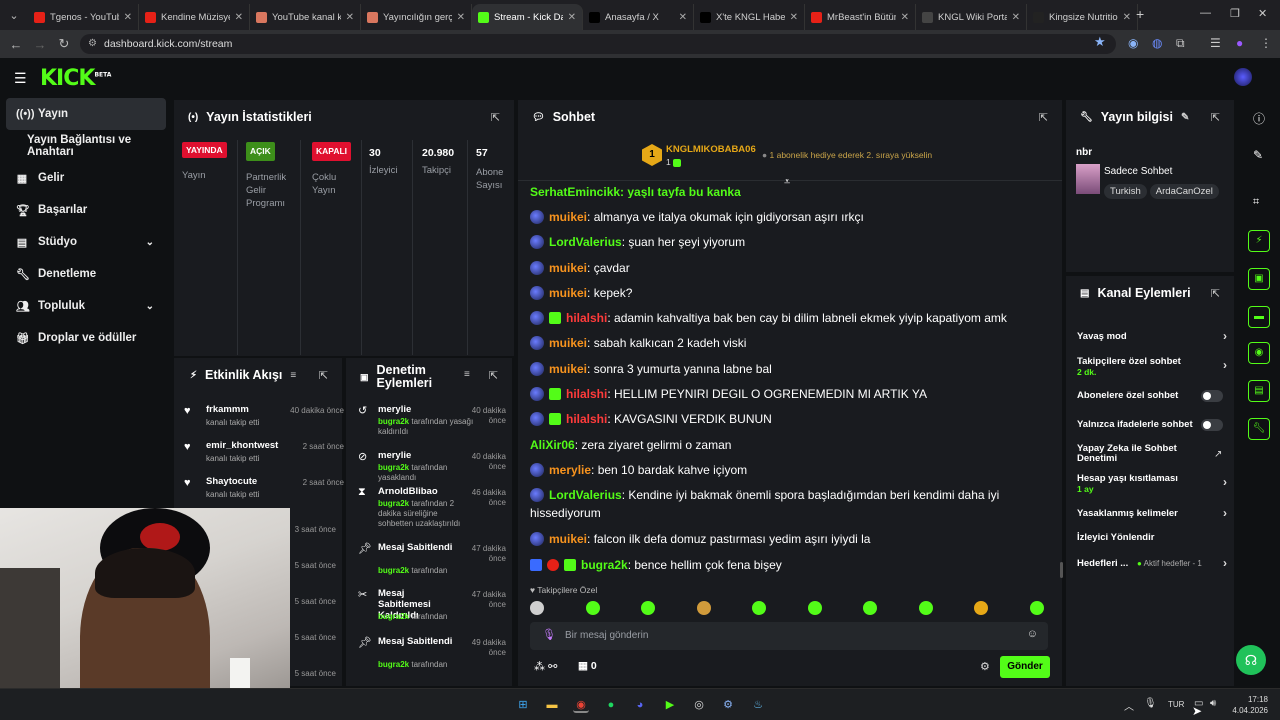 The image size is (1280, 720). I want to click on link-icon: ⚯, so click(552, 667).